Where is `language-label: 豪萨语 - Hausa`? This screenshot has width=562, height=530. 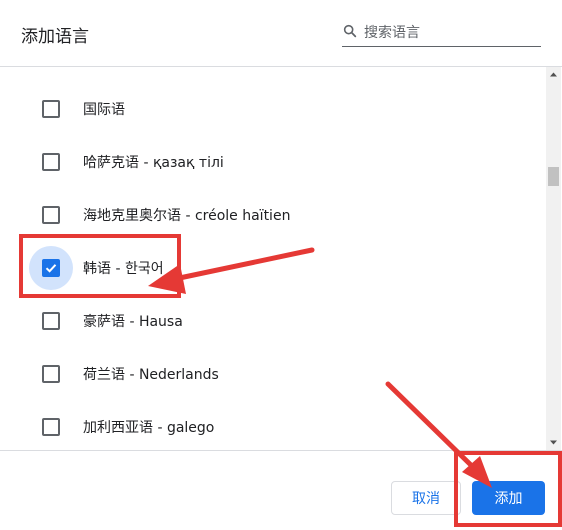
language-label: 豪萨语 - Hausa is located at coordinates (133, 322).